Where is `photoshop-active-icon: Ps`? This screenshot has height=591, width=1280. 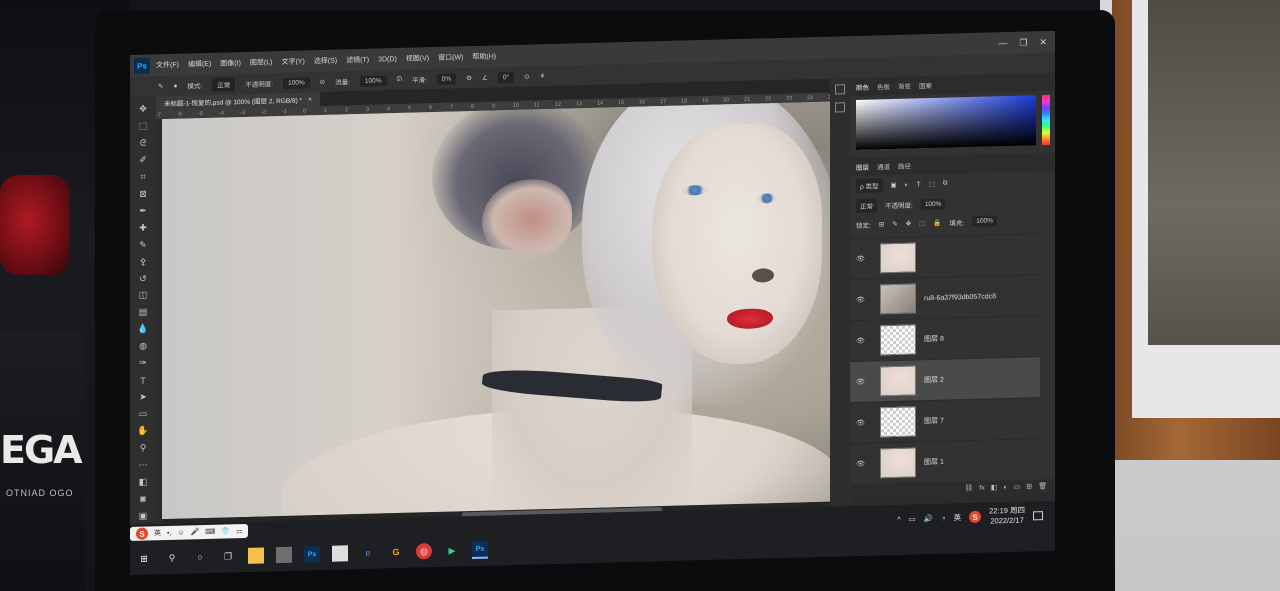
photoshop-active-icon: Ps is located at coordinates (480, 550).